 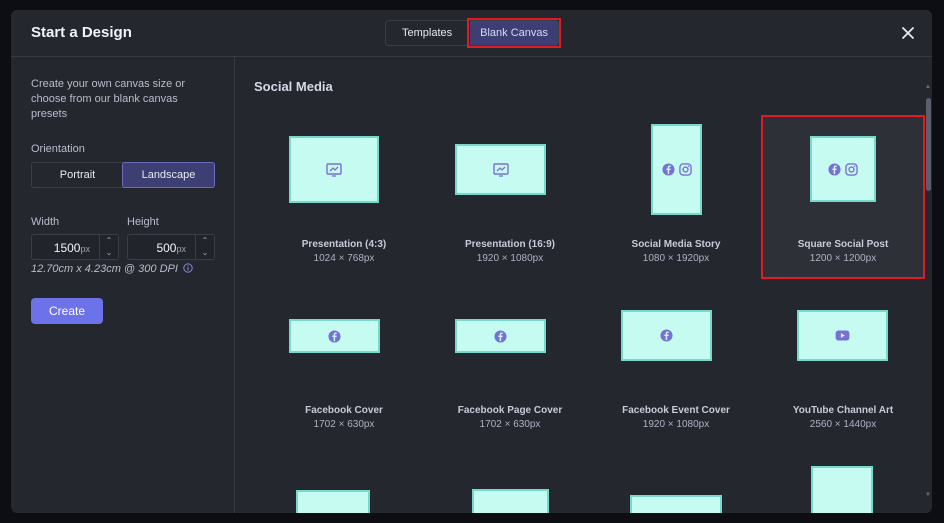 What do you see at coordinates (181, 249) in the screenshot?
I see `height-unit: px` at bounding box center [181, 249].